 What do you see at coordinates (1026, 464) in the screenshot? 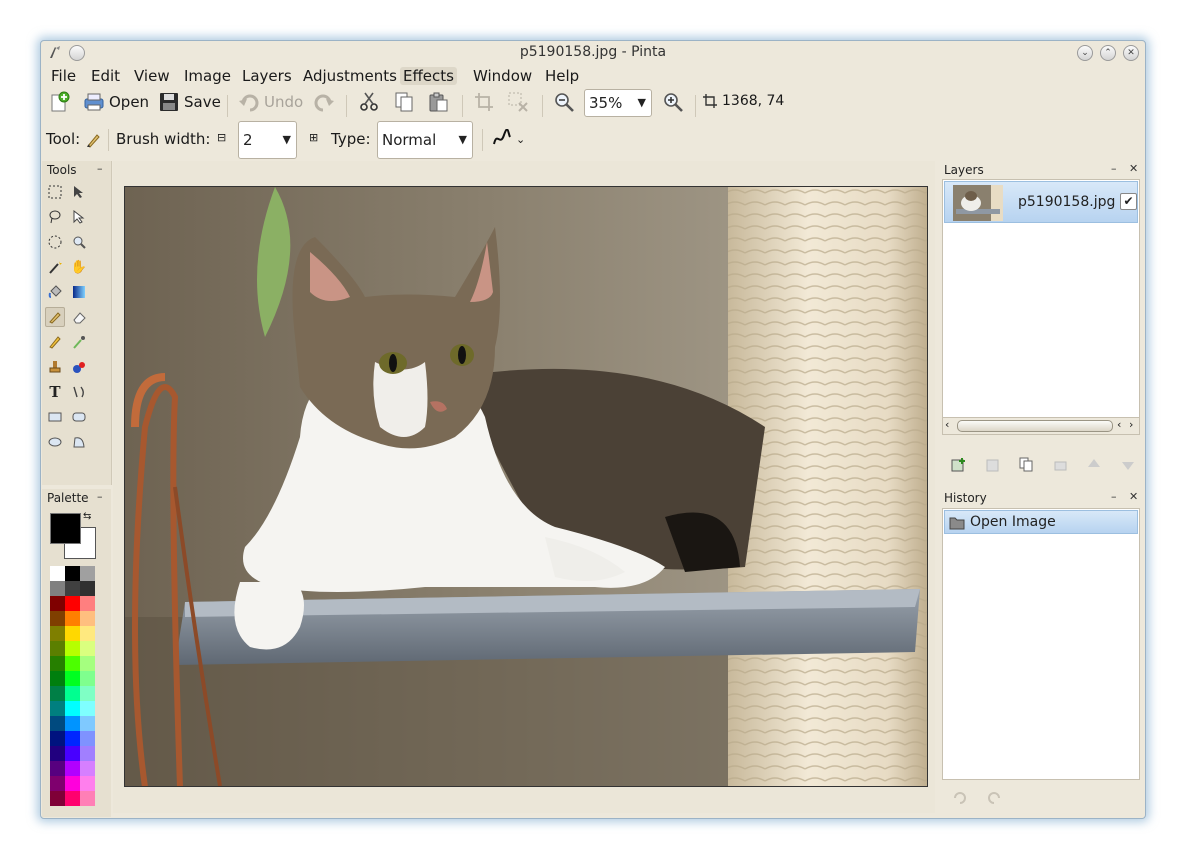
I see `duplicate-layer-icon` at bounding box center [1026, 464].